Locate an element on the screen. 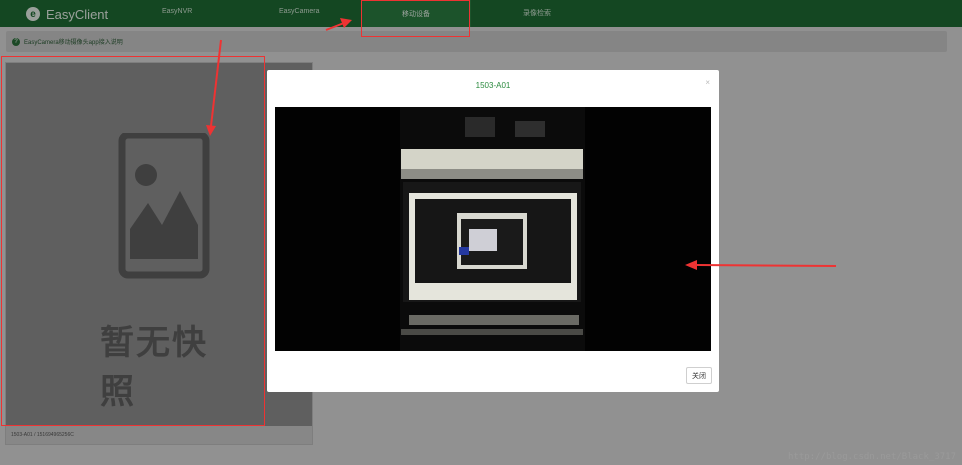 This screenshot has width=962, height=465. arrow-line-right is located at coordinates (766, 265).